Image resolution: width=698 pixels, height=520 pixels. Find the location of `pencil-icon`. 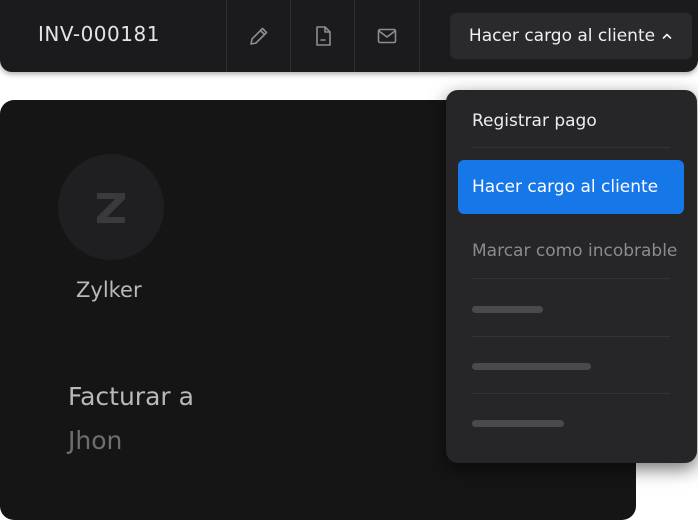

pencil-icon is located at coordinates (259, 36).